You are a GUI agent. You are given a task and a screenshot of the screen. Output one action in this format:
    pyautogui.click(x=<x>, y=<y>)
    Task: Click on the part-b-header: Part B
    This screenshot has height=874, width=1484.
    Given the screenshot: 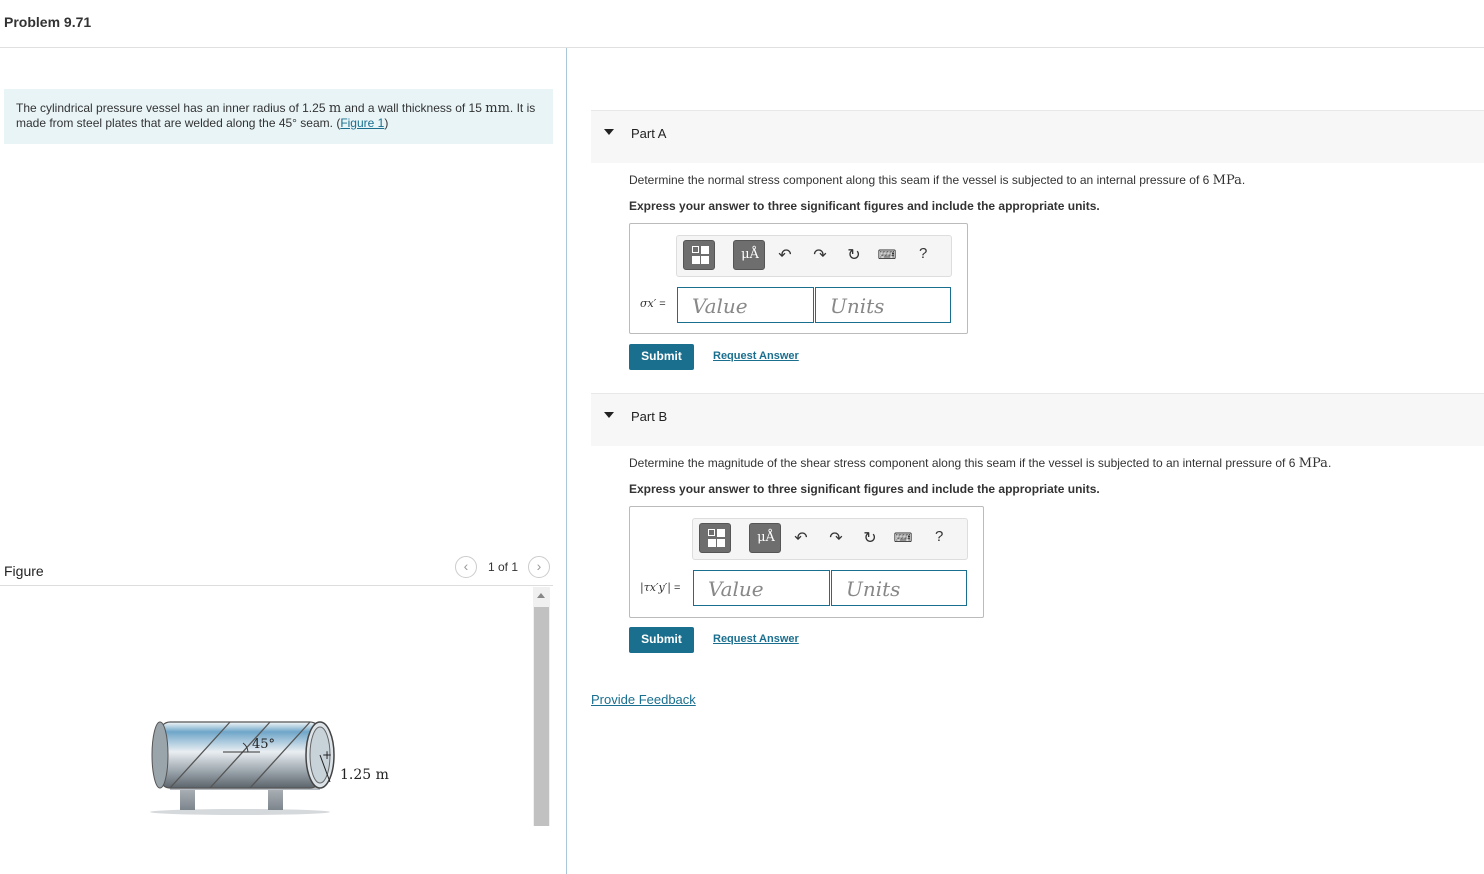 What is the action you would take?
    pyautogui.click(x=1037, y=419)
    